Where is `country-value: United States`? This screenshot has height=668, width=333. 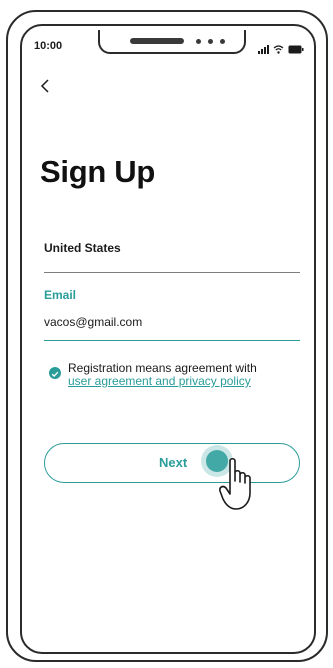
country-value: United States is located at coordinates (82, 248).